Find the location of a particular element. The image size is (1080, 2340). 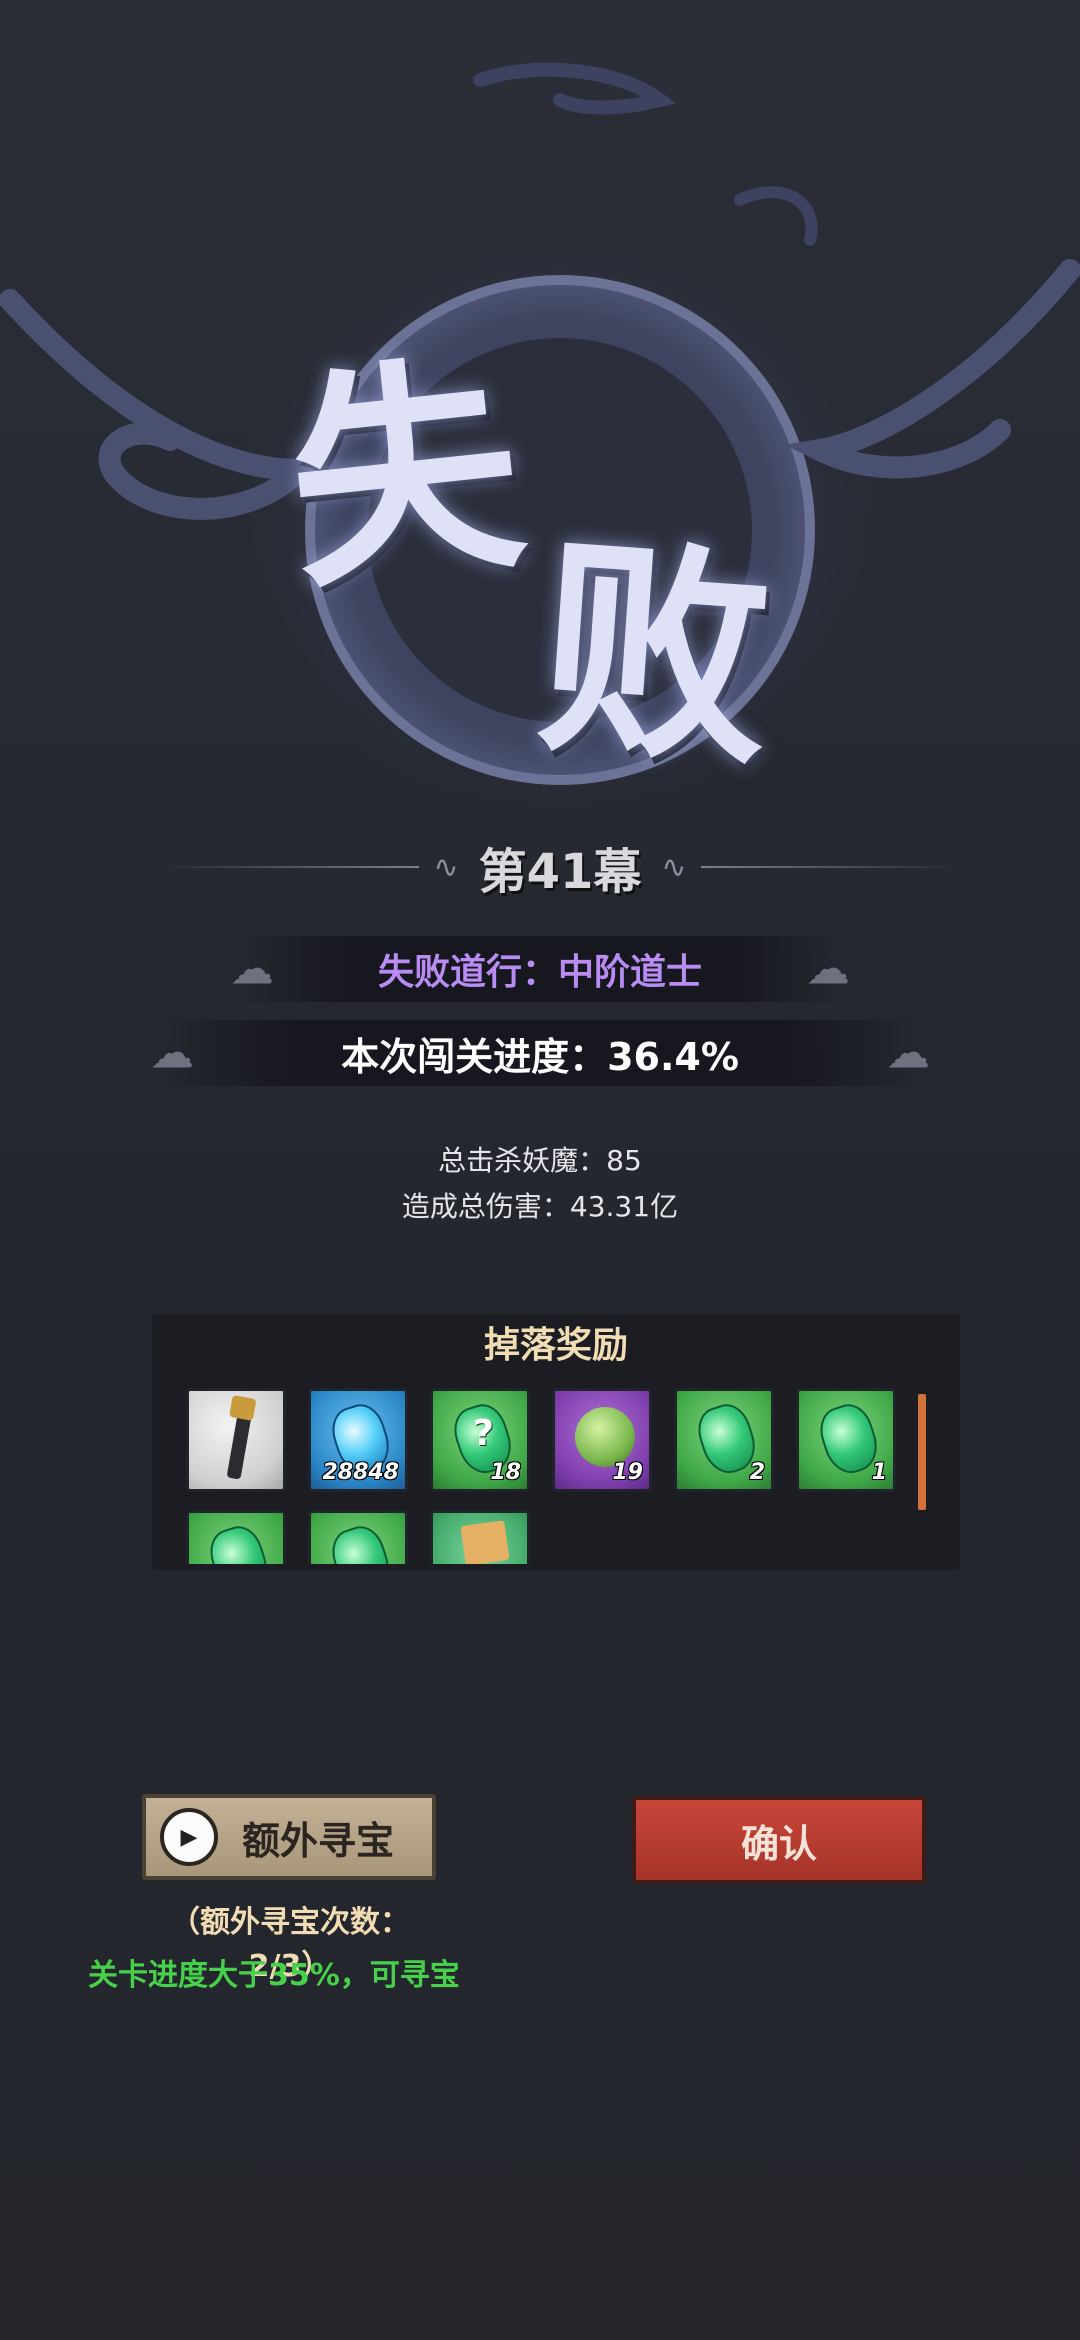

purple-orb-icon is located at coordinates (605, 1437).